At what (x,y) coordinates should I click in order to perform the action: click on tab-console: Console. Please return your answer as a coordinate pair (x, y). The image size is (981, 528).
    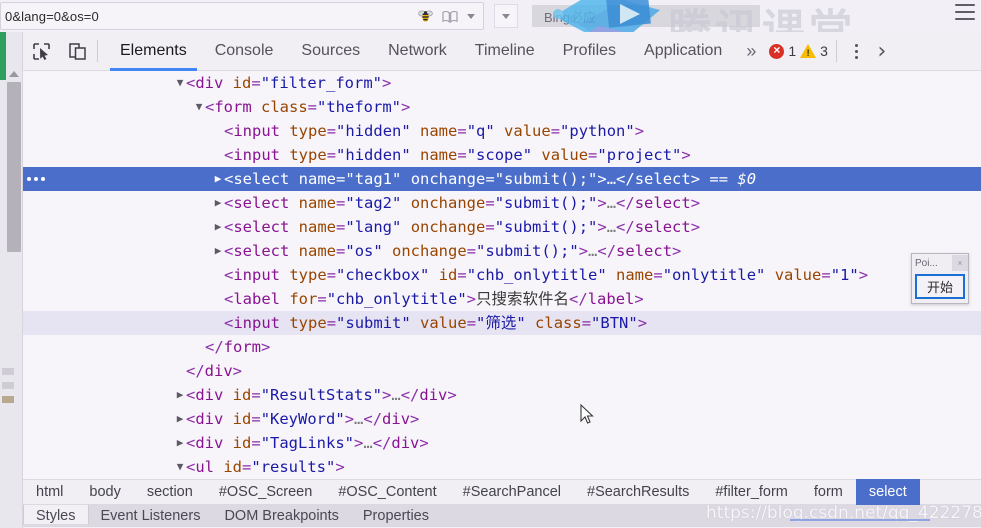
    Looking at the image, I should click on (244, 51).